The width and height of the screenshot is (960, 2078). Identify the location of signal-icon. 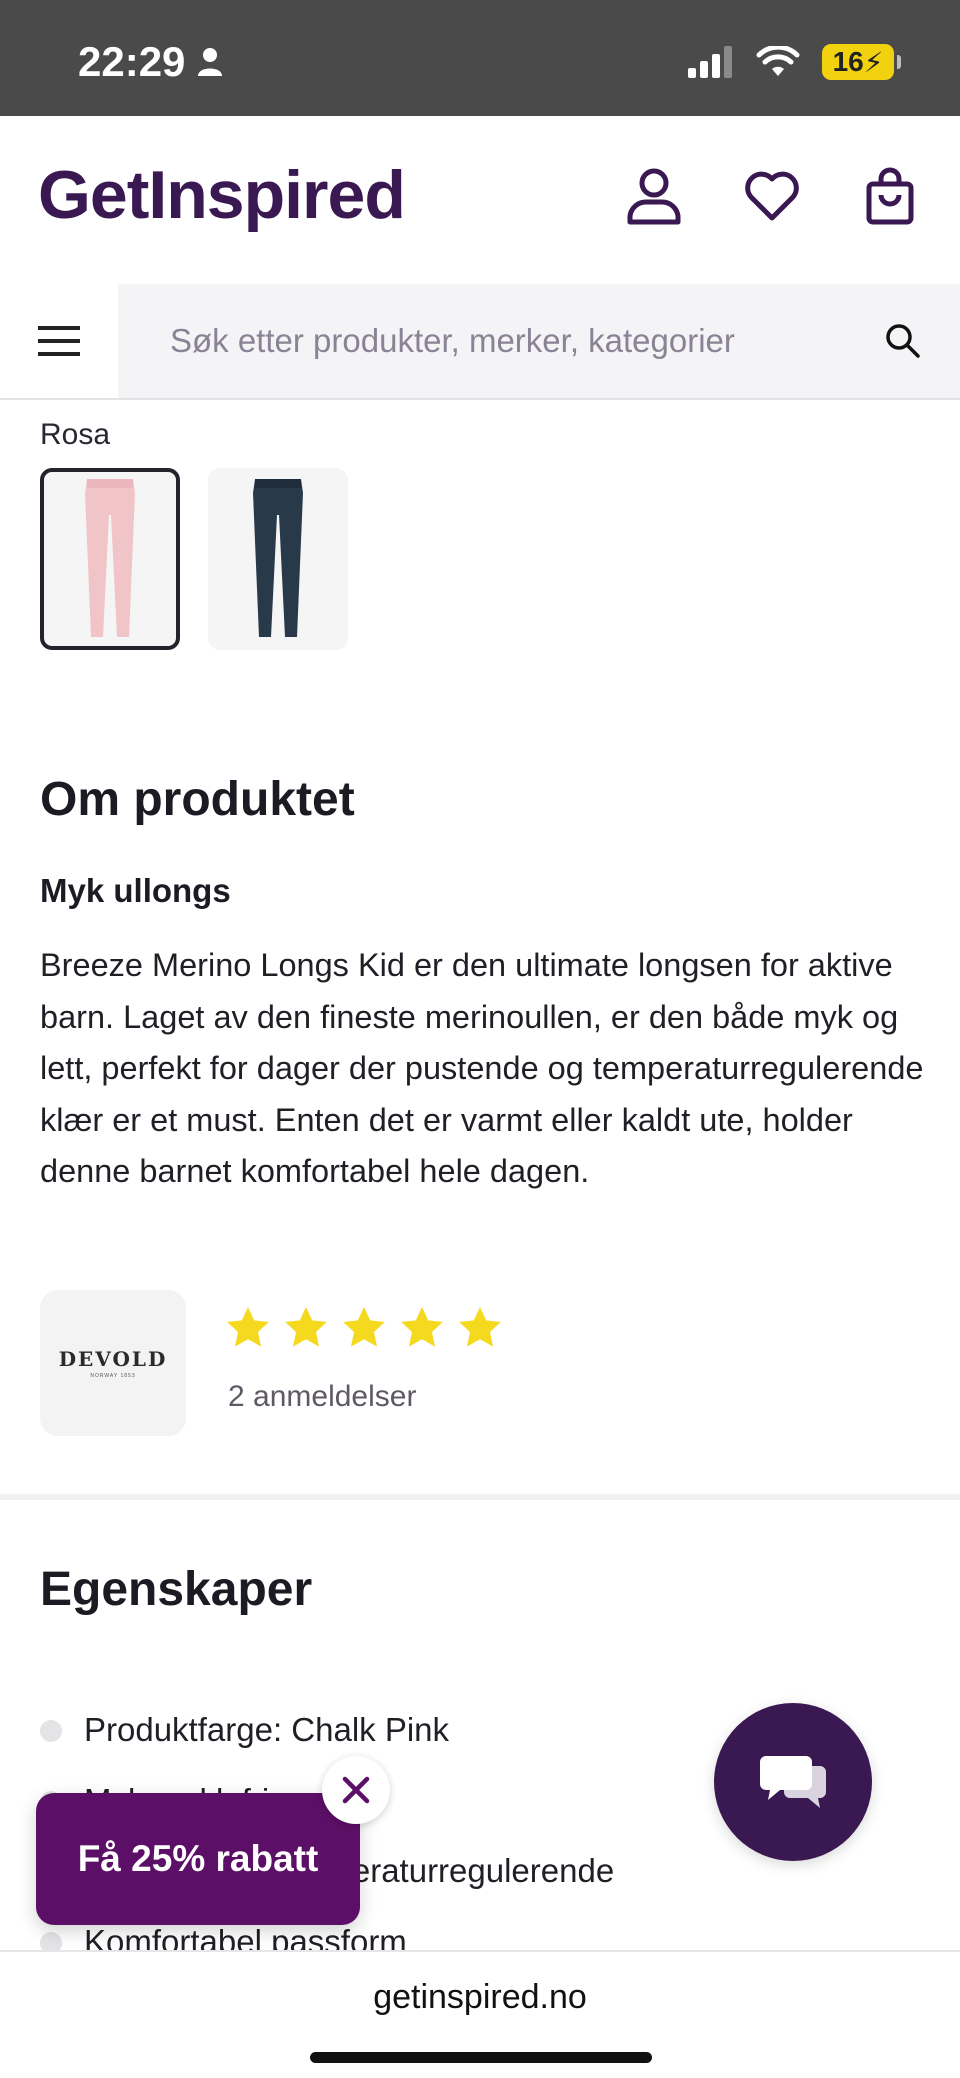
(710, 62).